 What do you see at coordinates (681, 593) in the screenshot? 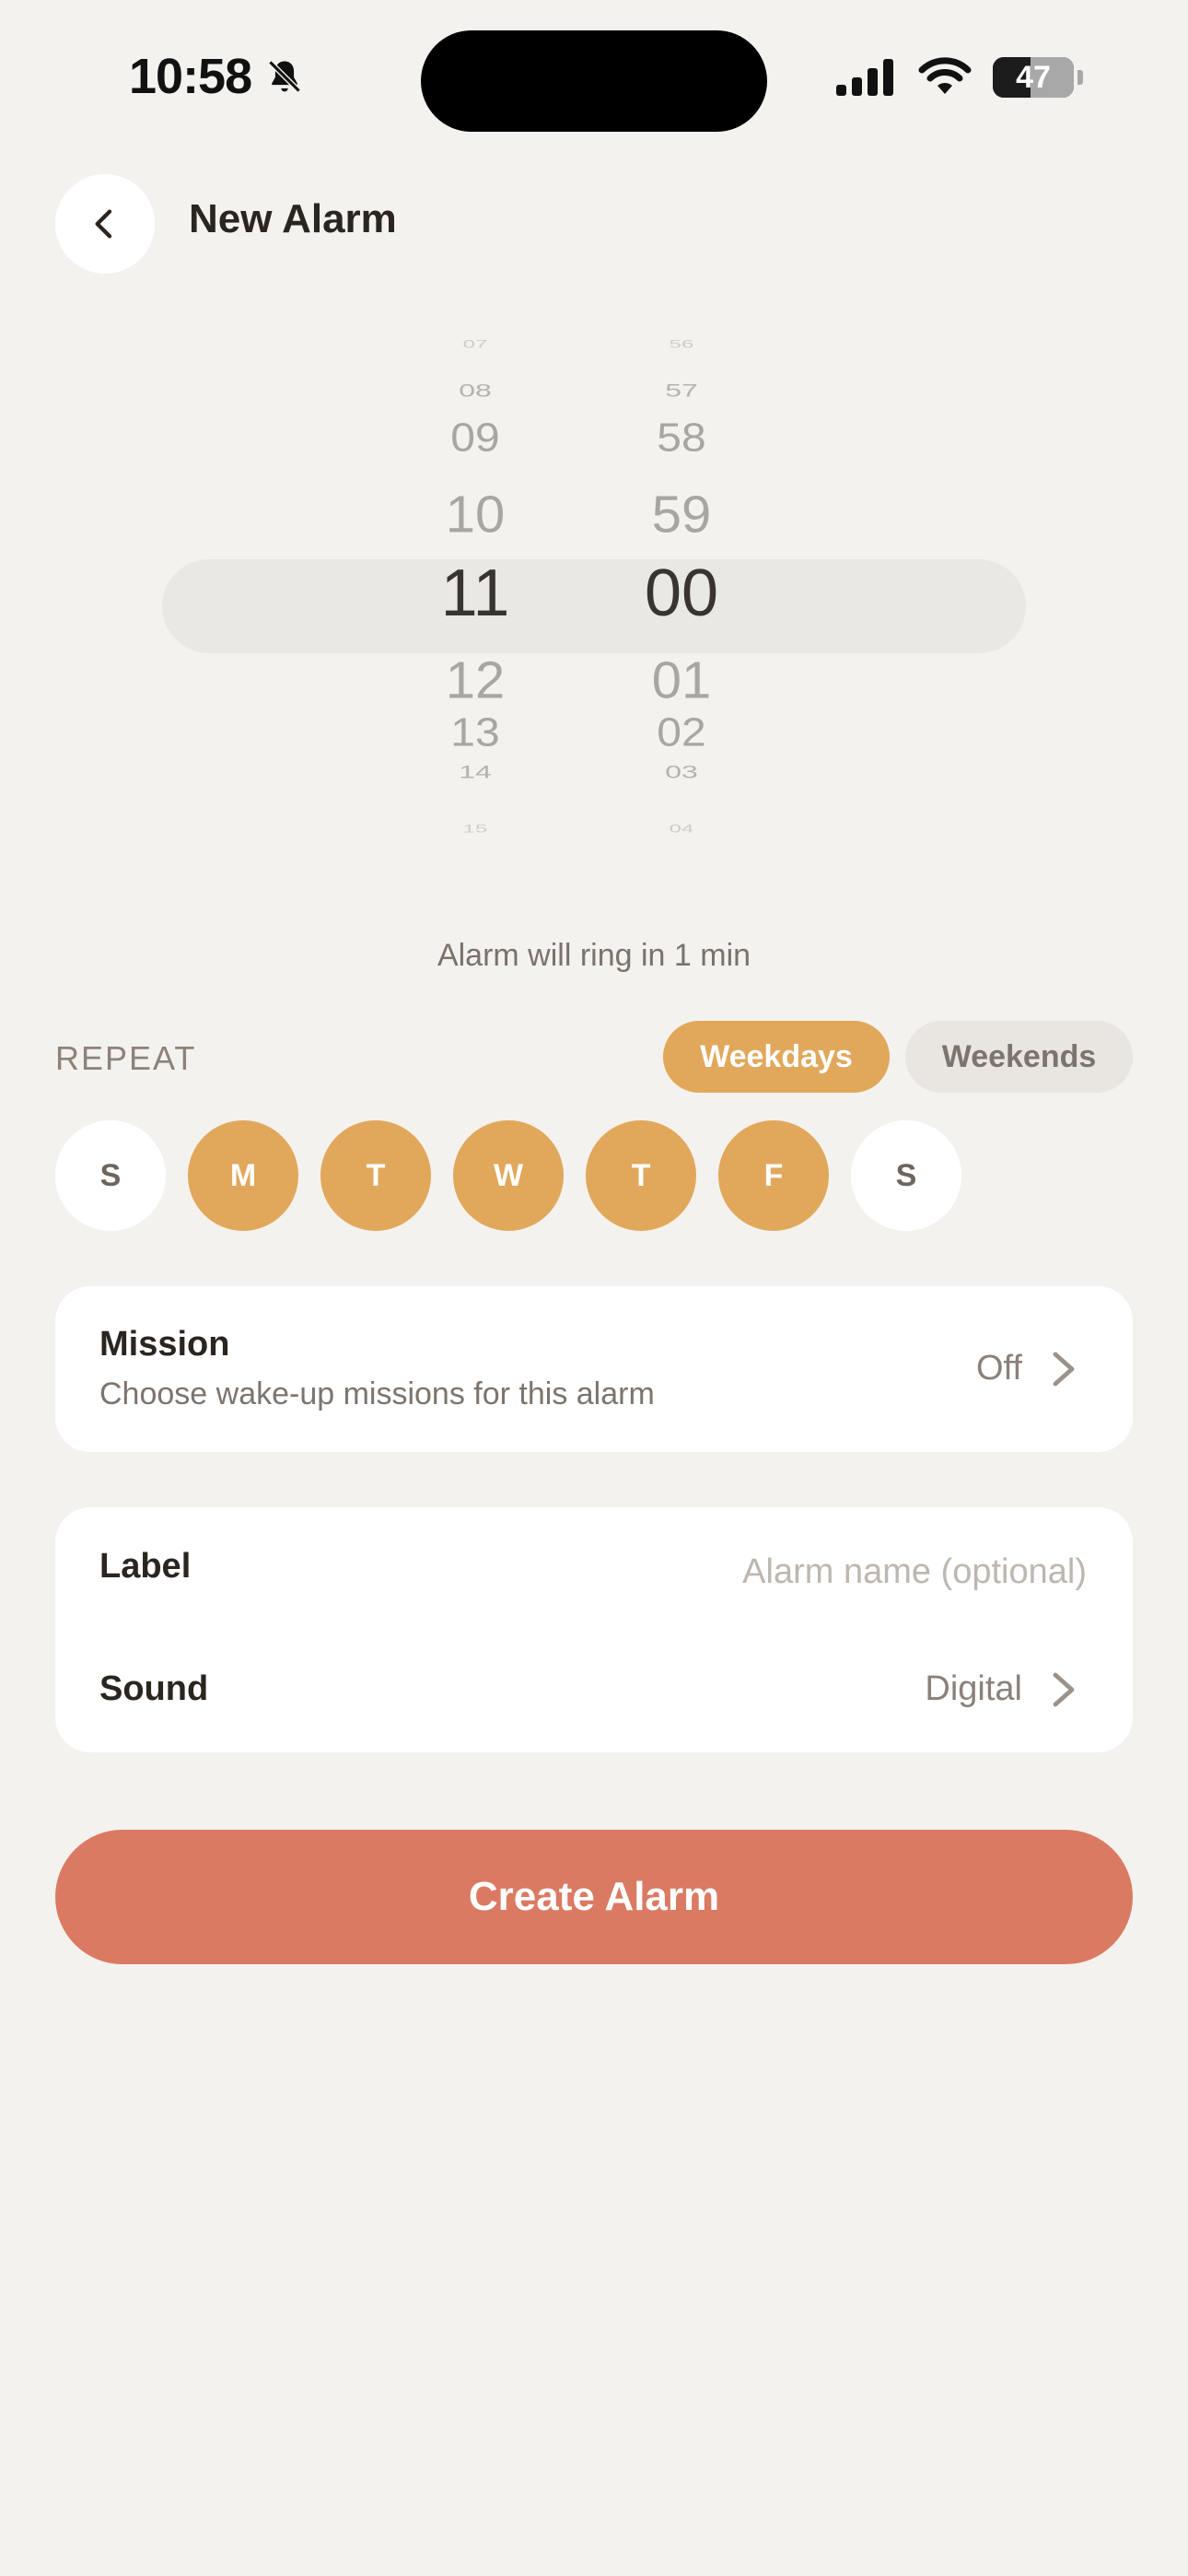
I see `minute-selected: 00` at bounding box center [681, 593].